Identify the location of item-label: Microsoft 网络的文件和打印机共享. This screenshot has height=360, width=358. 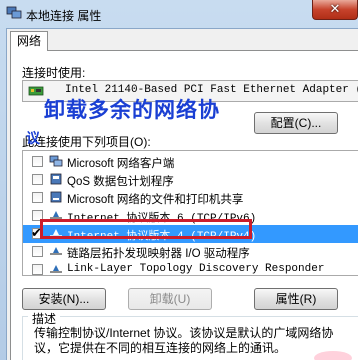
(155, 200).